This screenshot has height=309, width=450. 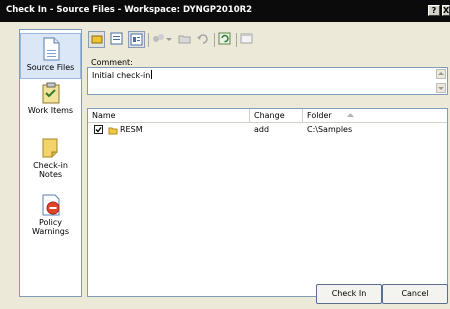 I want to click on arrow-up-icon, so click(x=441, y=73).